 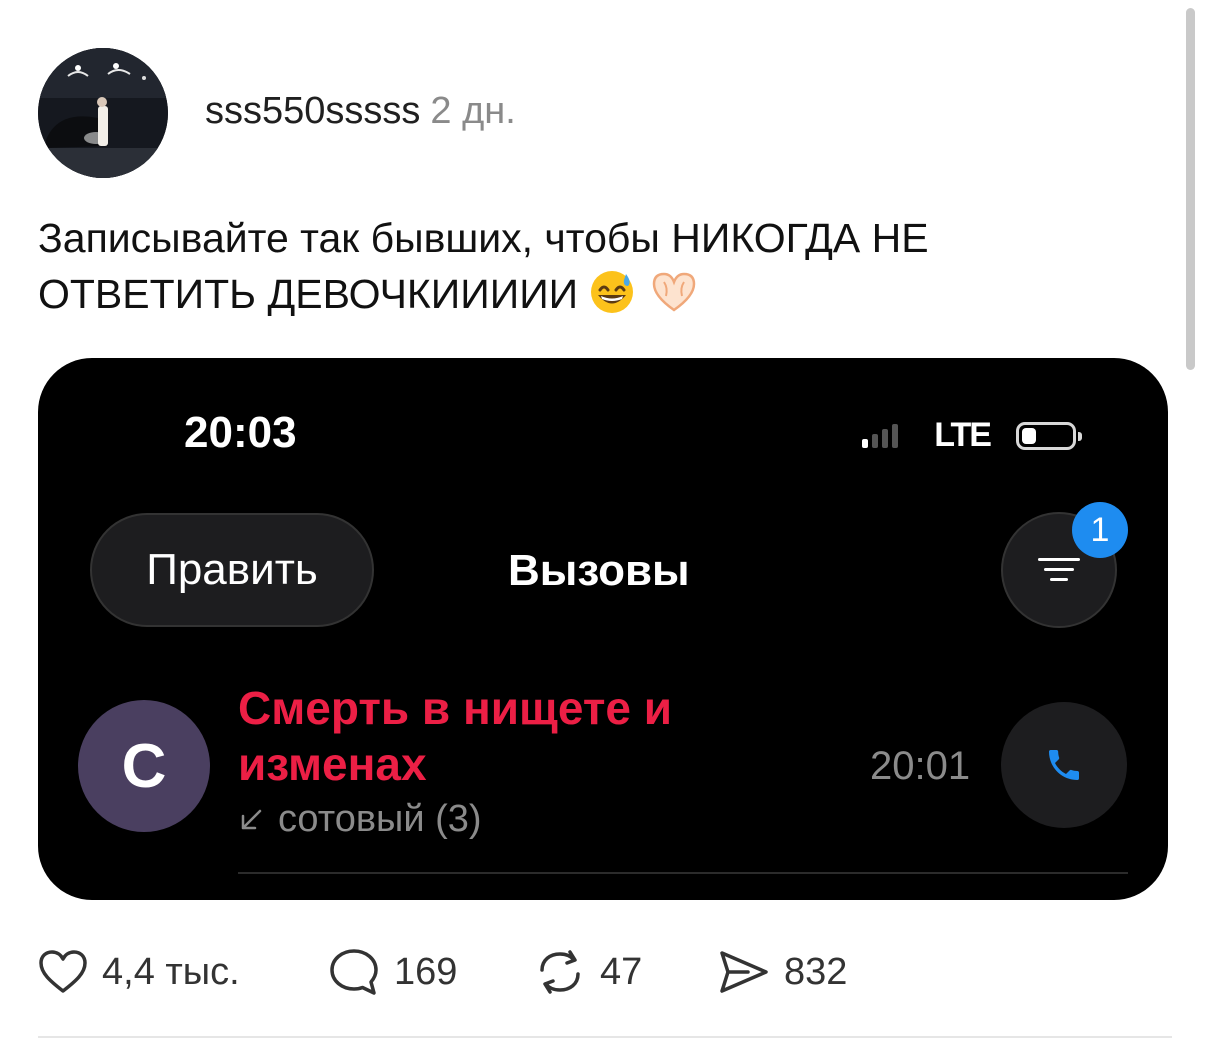 What do you see at coordinates (920, 766) in the screenshot?
I see `call-time: 20:01` at bounding box center [920, 766].